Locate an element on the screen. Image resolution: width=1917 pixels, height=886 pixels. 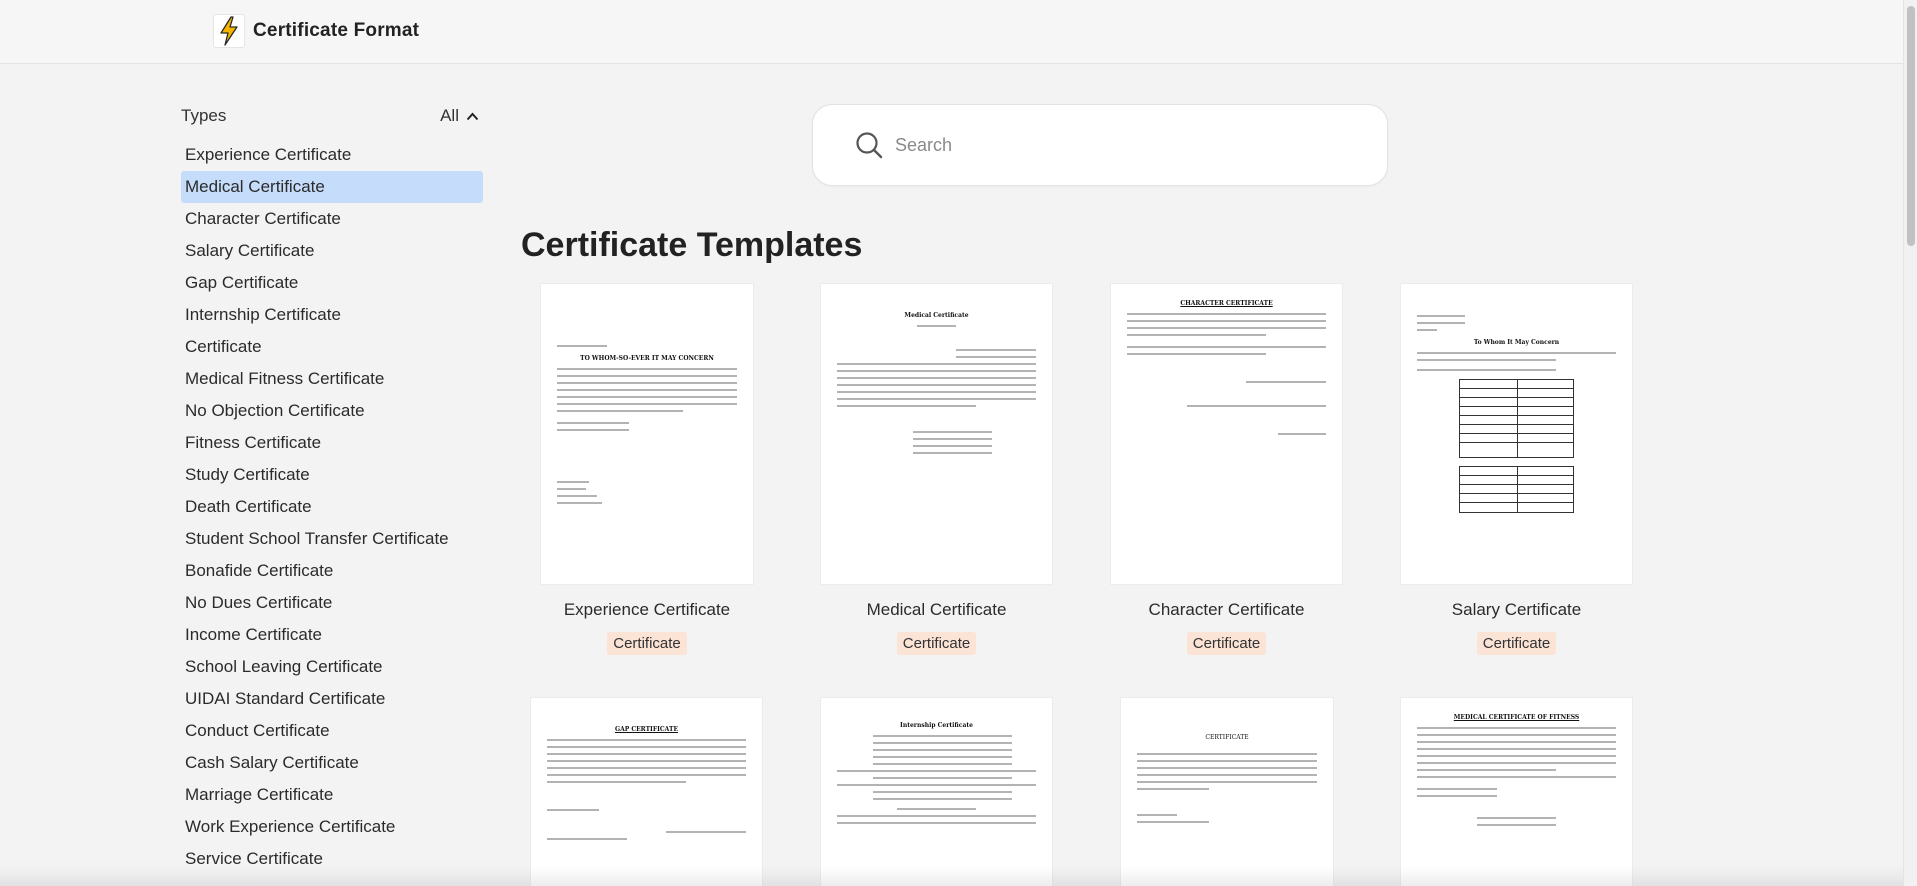
search-icon is located at coordinates (869, 145).